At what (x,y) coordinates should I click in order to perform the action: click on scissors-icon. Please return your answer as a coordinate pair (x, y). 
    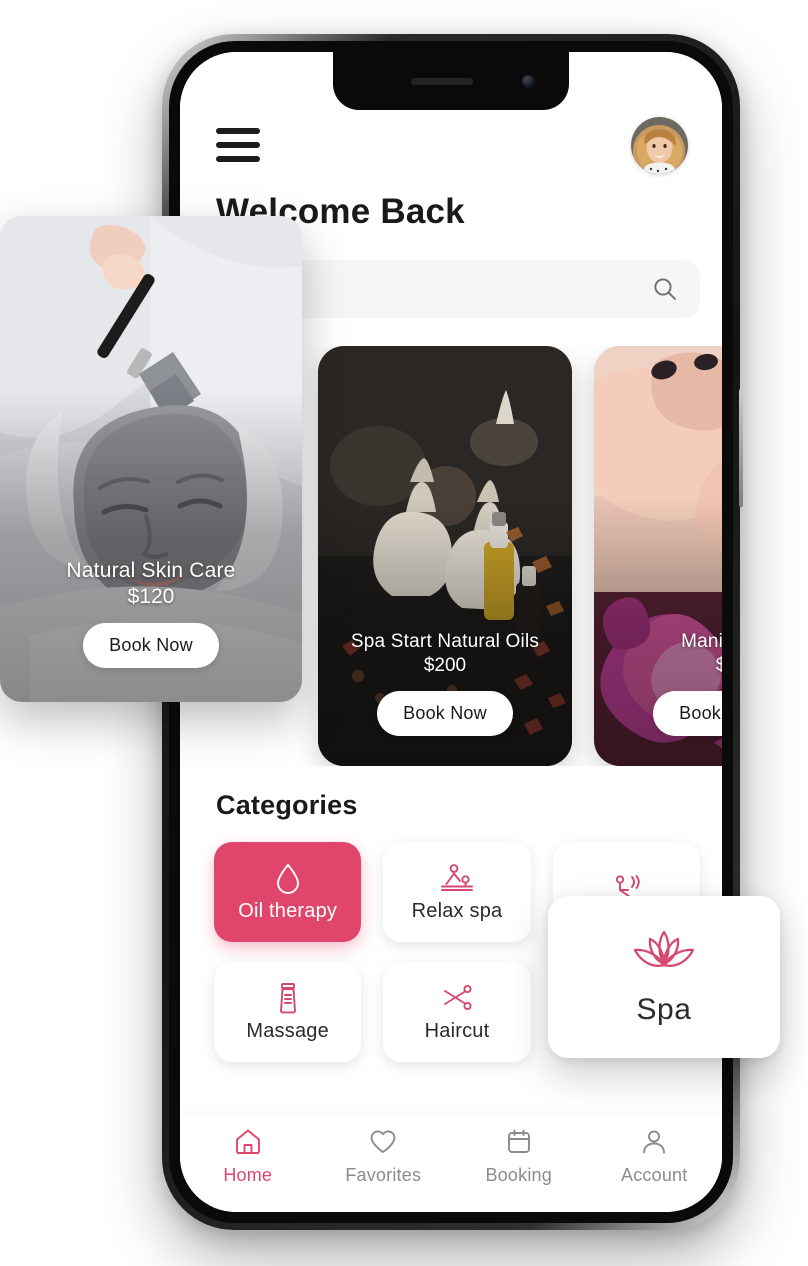
    Looking at the image, I should click on (457, 998).